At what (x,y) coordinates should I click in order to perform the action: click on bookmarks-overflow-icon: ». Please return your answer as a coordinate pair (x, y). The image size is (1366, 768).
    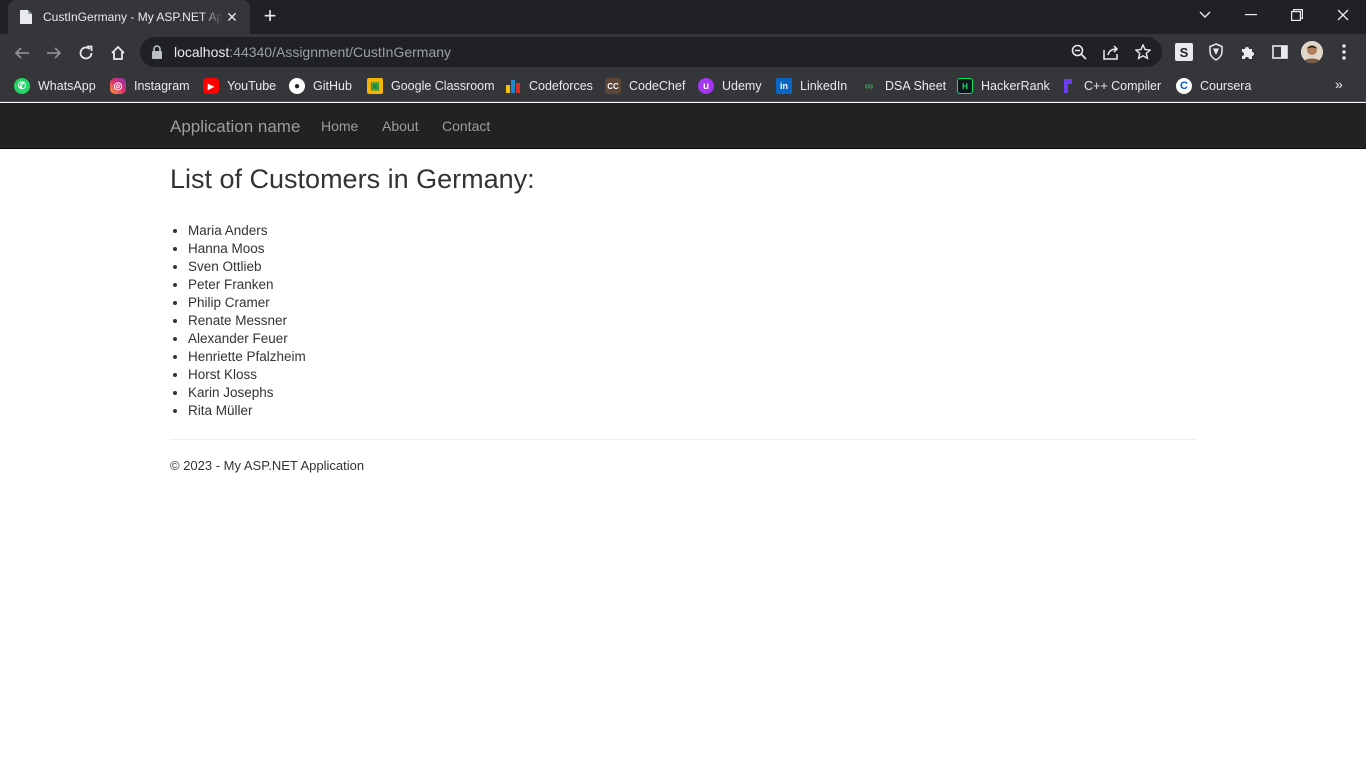
    Looking at the image, I should click on (1339, 84).